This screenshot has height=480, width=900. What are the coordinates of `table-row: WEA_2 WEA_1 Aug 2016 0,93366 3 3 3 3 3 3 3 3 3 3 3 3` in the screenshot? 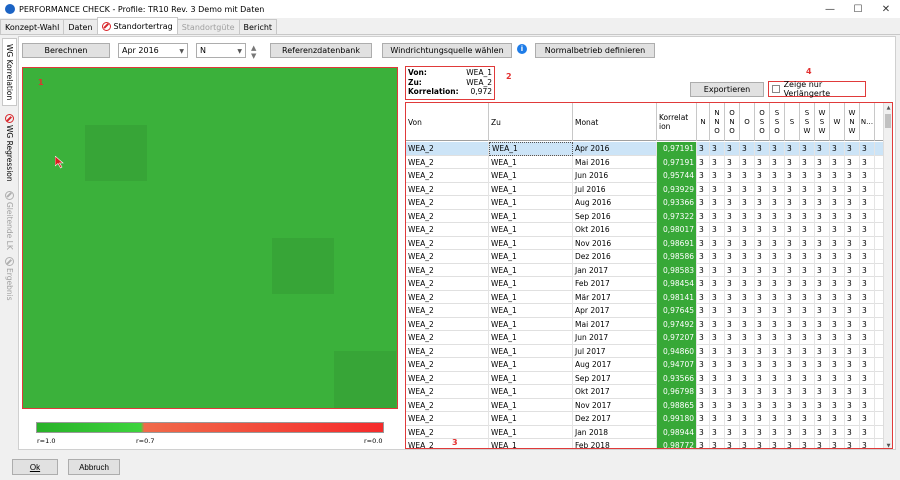 It's located at (645, 203).